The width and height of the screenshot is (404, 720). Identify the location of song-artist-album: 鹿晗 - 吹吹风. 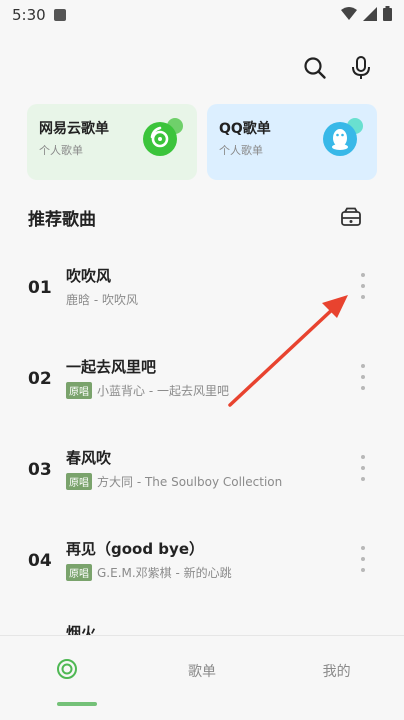
(102, 300).